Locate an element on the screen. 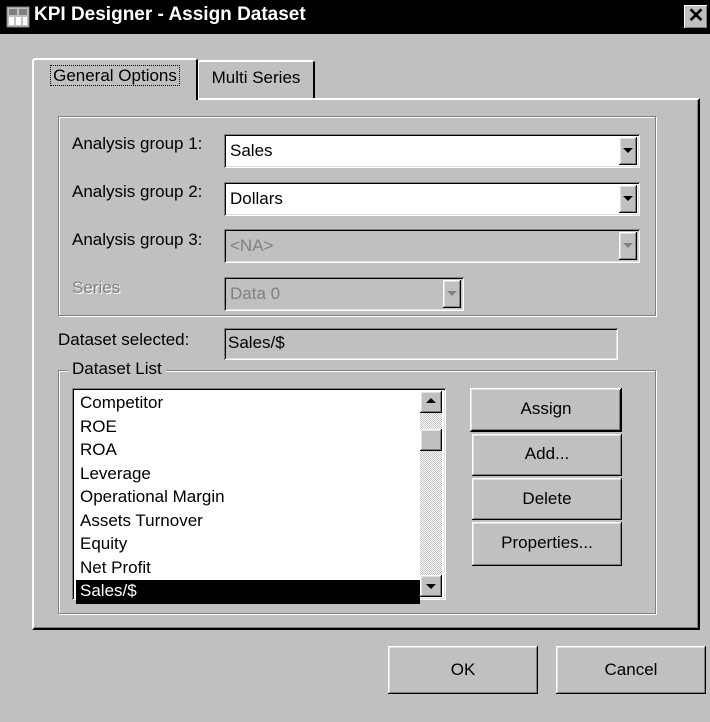 The width and height of the screenshot is (710, 722). delete-button: Delete is located at coordinates (547, 499).